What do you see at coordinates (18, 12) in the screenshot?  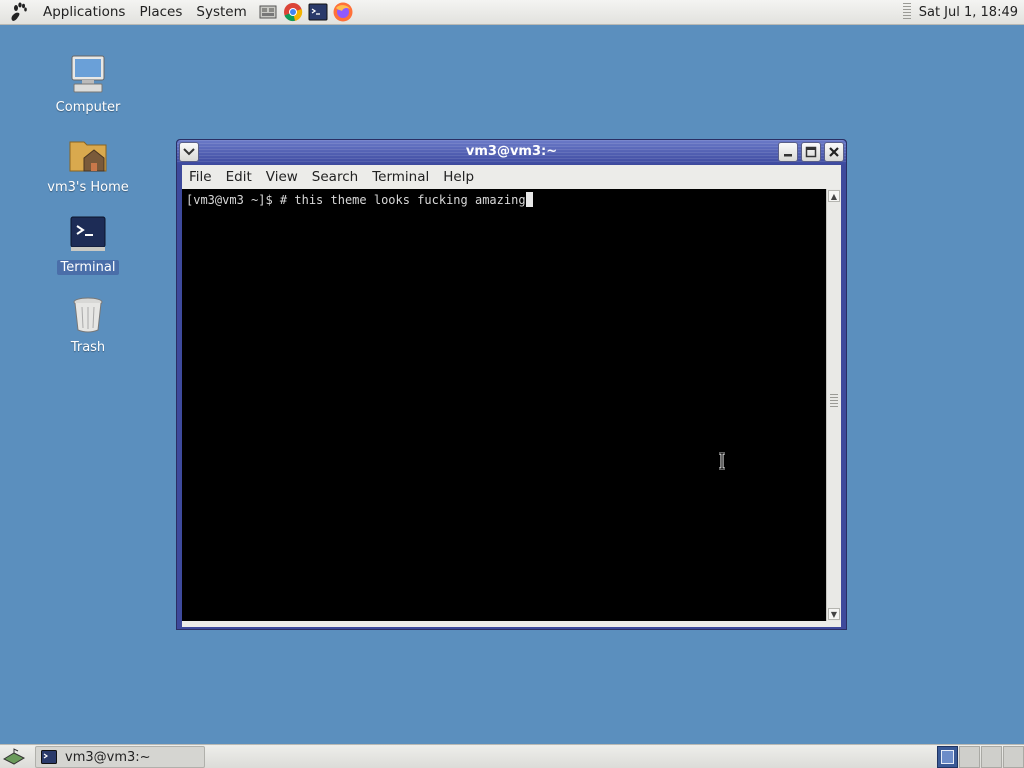 I see `gnome-foot-icon` at bounding box center [18, 12].